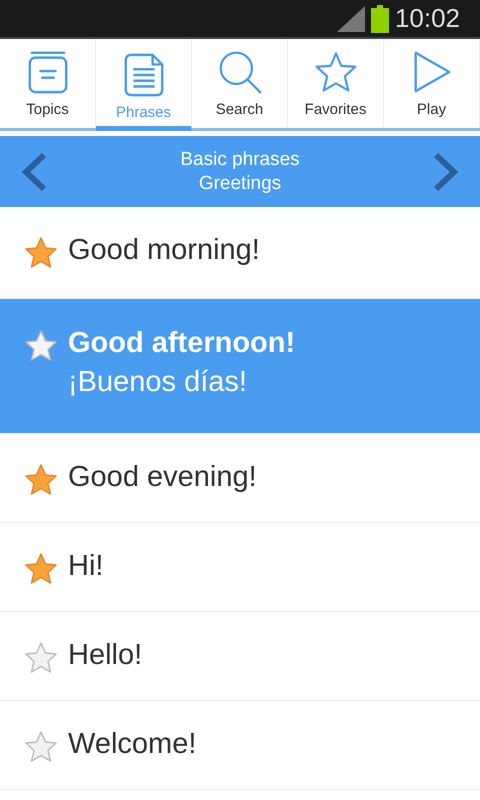 The width and height of the screenshot is (480, 800). What do you see at coordinates (105, 655) in the screenshot?
I see `phrase-text: Hello!` at bounding box center [105, 655].